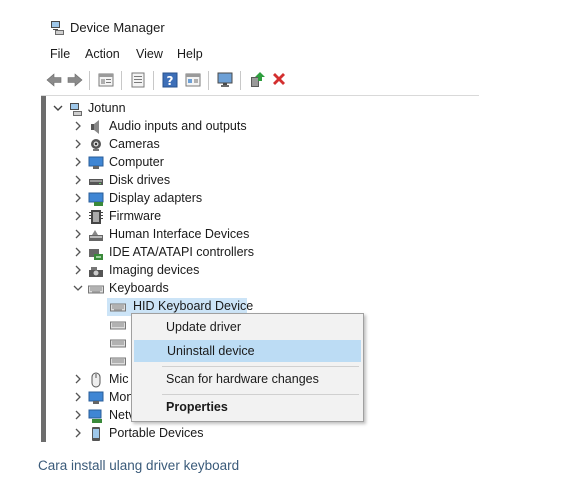 The height and width of the screenshot is (493, 576). I want to click on camera-icon, so click(96, 145).